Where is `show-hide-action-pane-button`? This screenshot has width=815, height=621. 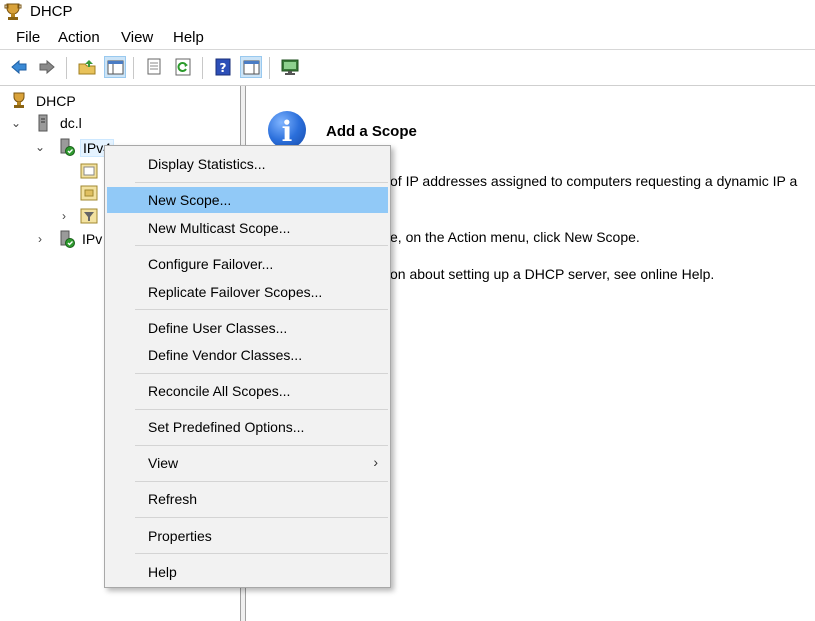
show-hide-action-pane-button is located at coordinates (251, 67).